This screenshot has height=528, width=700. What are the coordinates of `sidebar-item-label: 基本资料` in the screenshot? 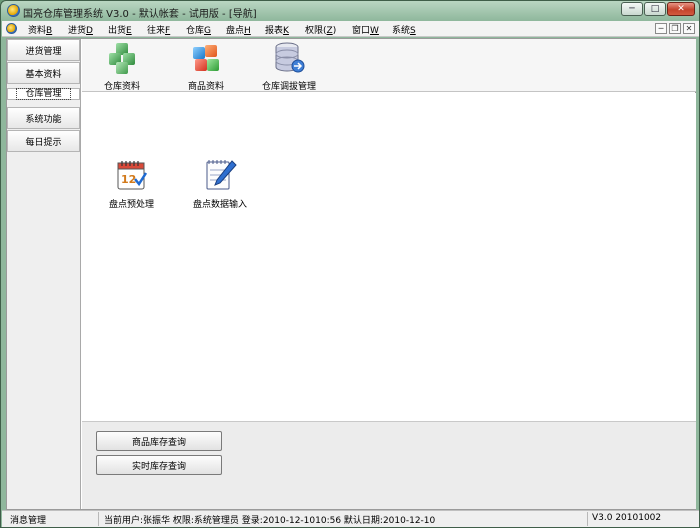 It's located at (43, 74).